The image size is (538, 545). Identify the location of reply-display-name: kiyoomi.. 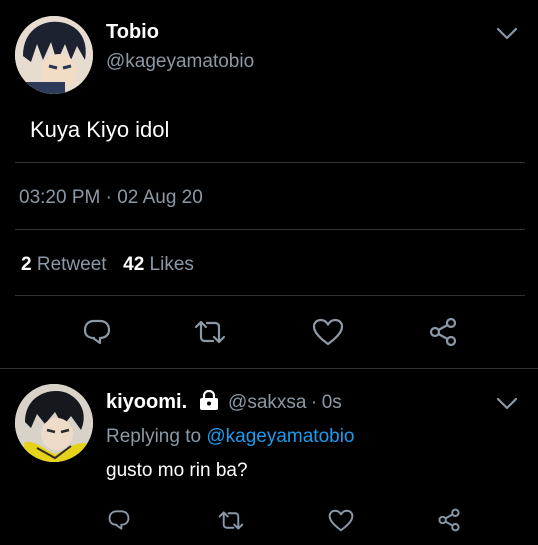
(146, 402).